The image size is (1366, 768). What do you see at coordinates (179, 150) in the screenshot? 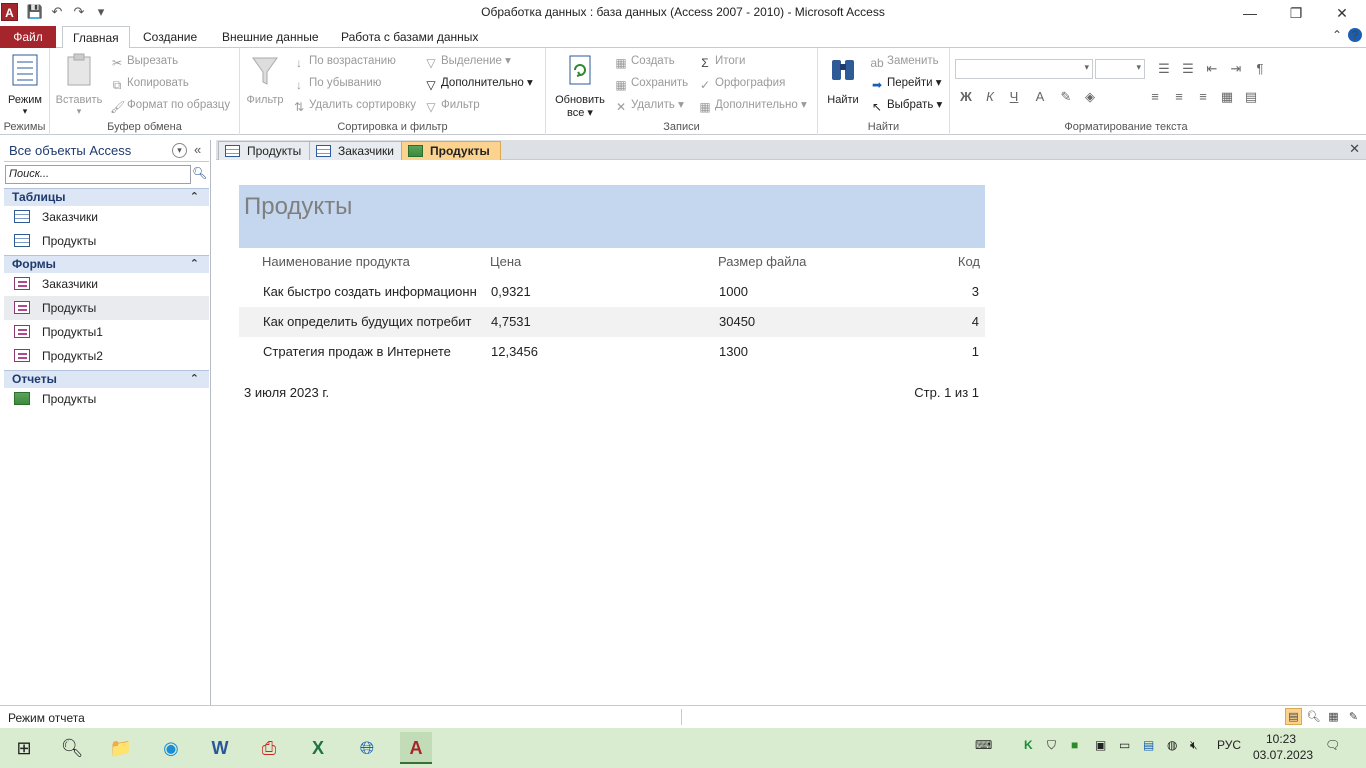
I see `chevron-down-icon: ▾` at bounding box center [179, 150].